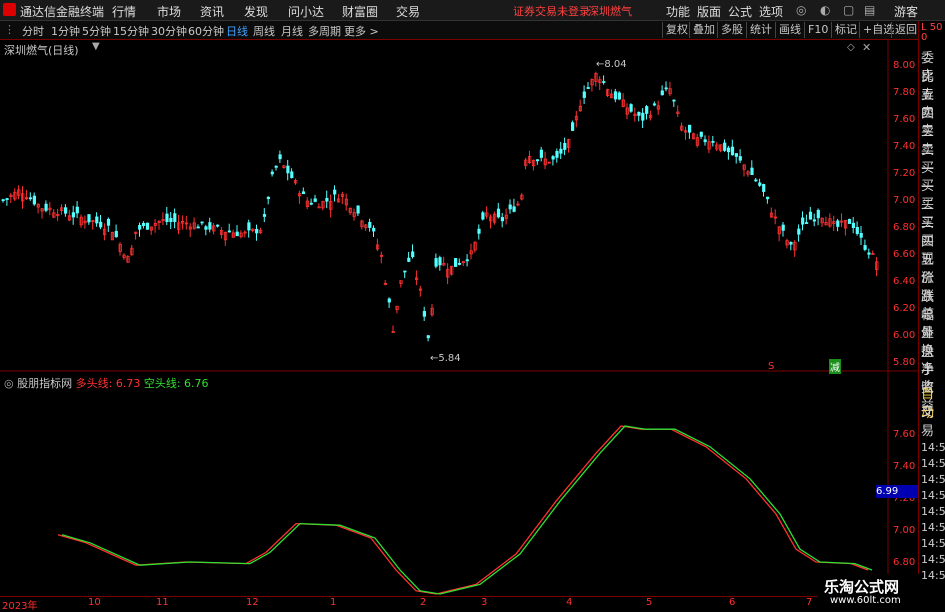 Image resolution: width=945 pixels, height=612 pixels. I want to click on high-label: ←8.04, so click(611, 64).